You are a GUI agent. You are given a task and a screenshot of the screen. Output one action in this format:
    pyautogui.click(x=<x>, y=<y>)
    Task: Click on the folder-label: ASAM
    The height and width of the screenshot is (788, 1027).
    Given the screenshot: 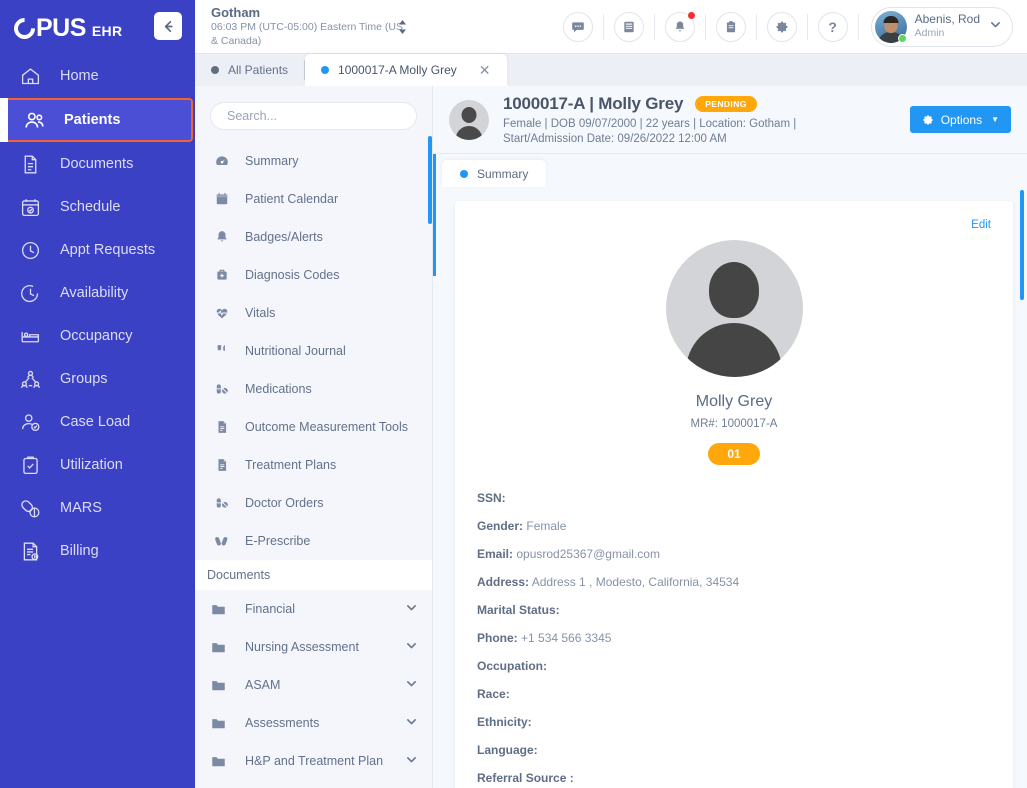 What is the action you would take?
    pyautogui.click(x=263, y=685)
    